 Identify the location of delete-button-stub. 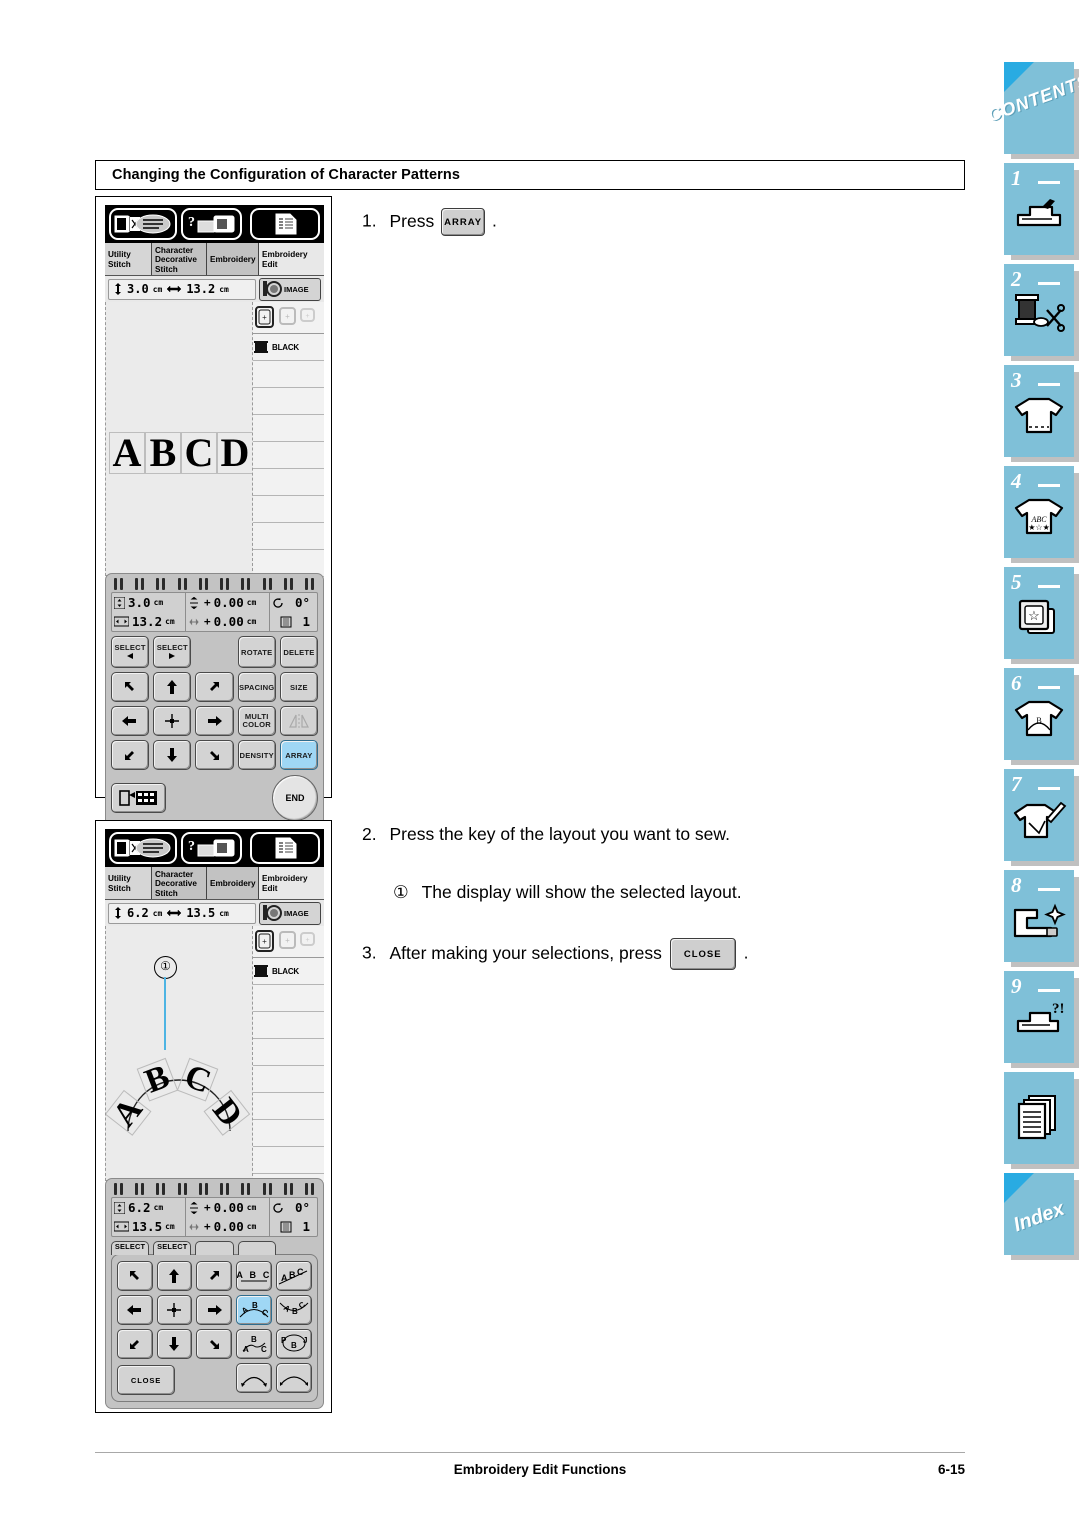
(256, 1248).